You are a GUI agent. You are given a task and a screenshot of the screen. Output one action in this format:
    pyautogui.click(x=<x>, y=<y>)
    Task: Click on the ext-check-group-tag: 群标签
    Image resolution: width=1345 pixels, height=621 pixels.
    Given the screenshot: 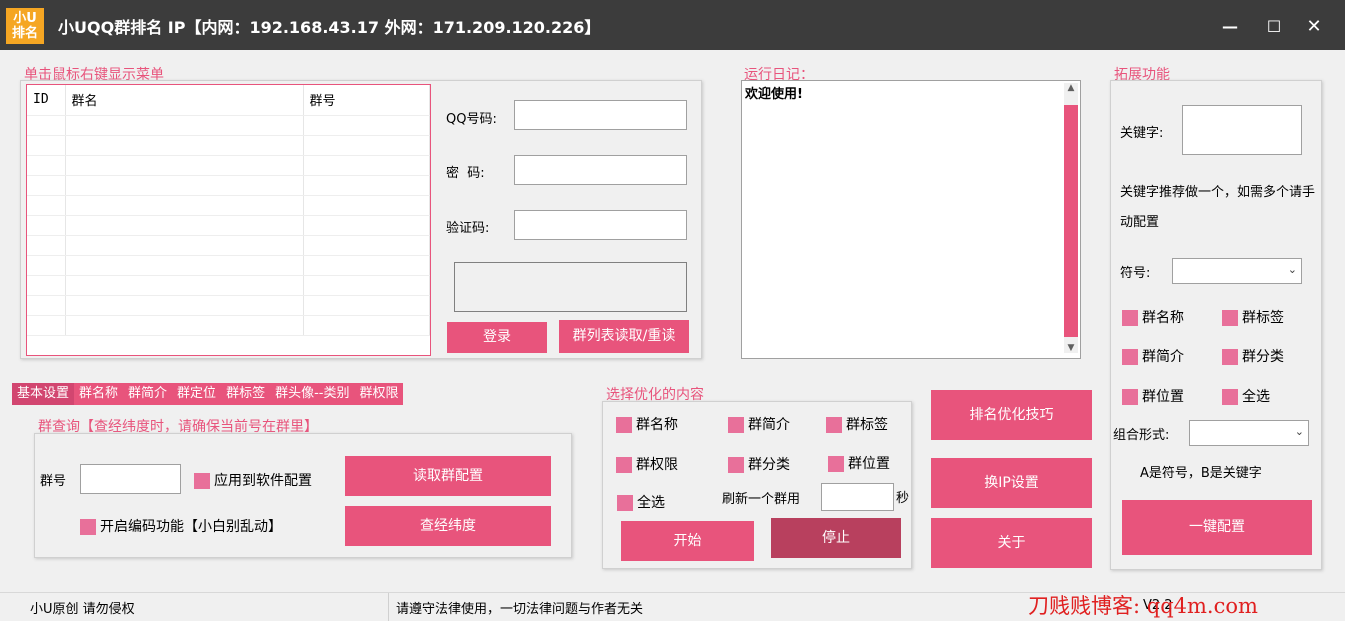 What is the action you would take?
    pyautogui.click(x=1253, y=317)
    